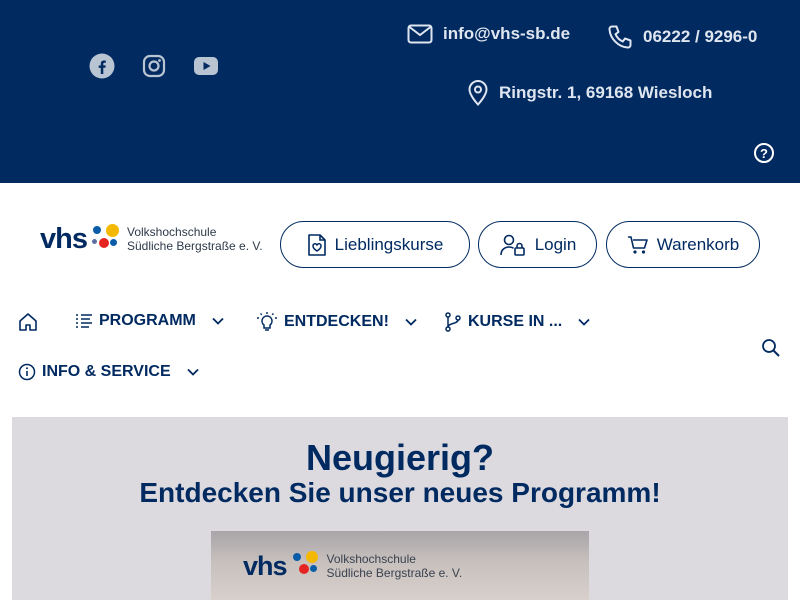  What do you see at coordinates (194, 246) in the screenshot?
I see `logo-line2: Südliche Bergstraße e. V.` at bounding box center [194, 246].